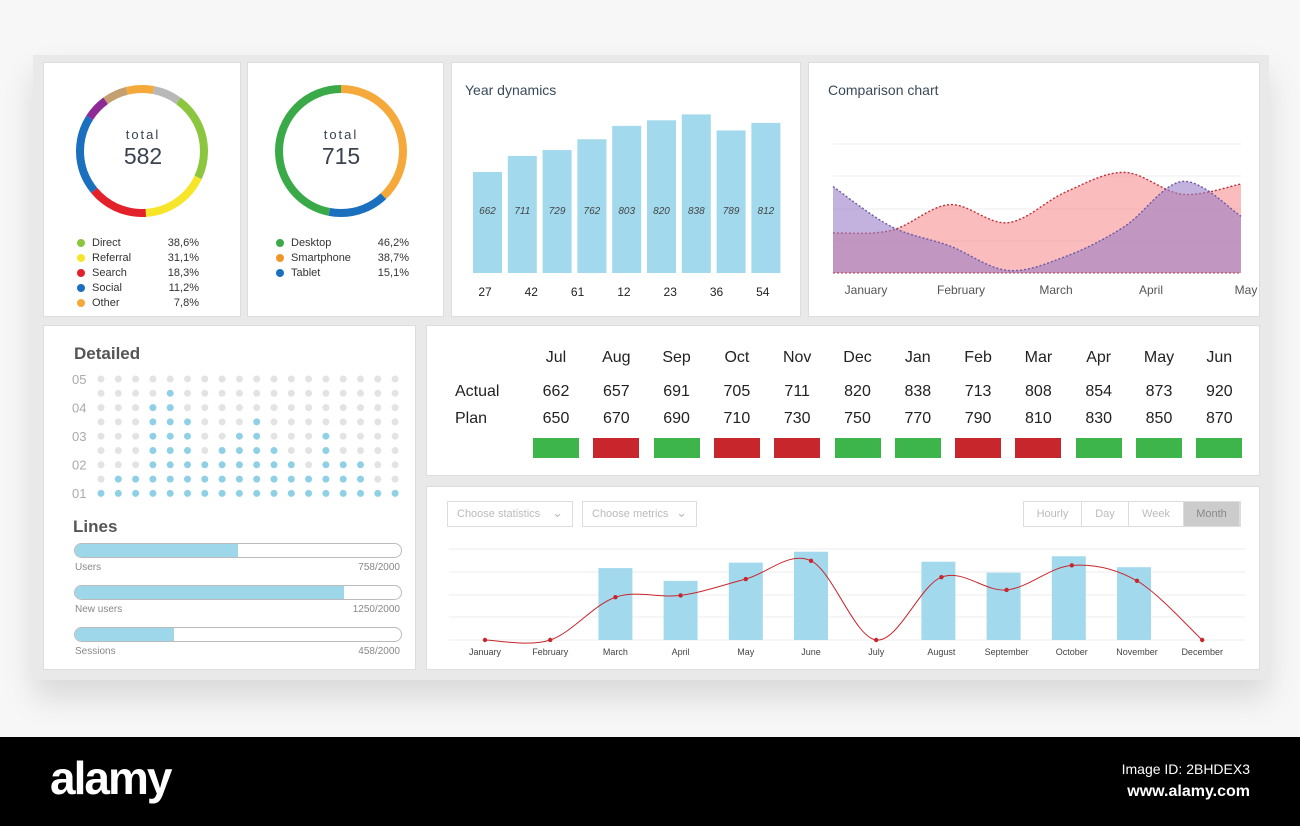 This screenshot has height=826, width=1300. I want to click on actual-value: 873, so click(1159, 391).